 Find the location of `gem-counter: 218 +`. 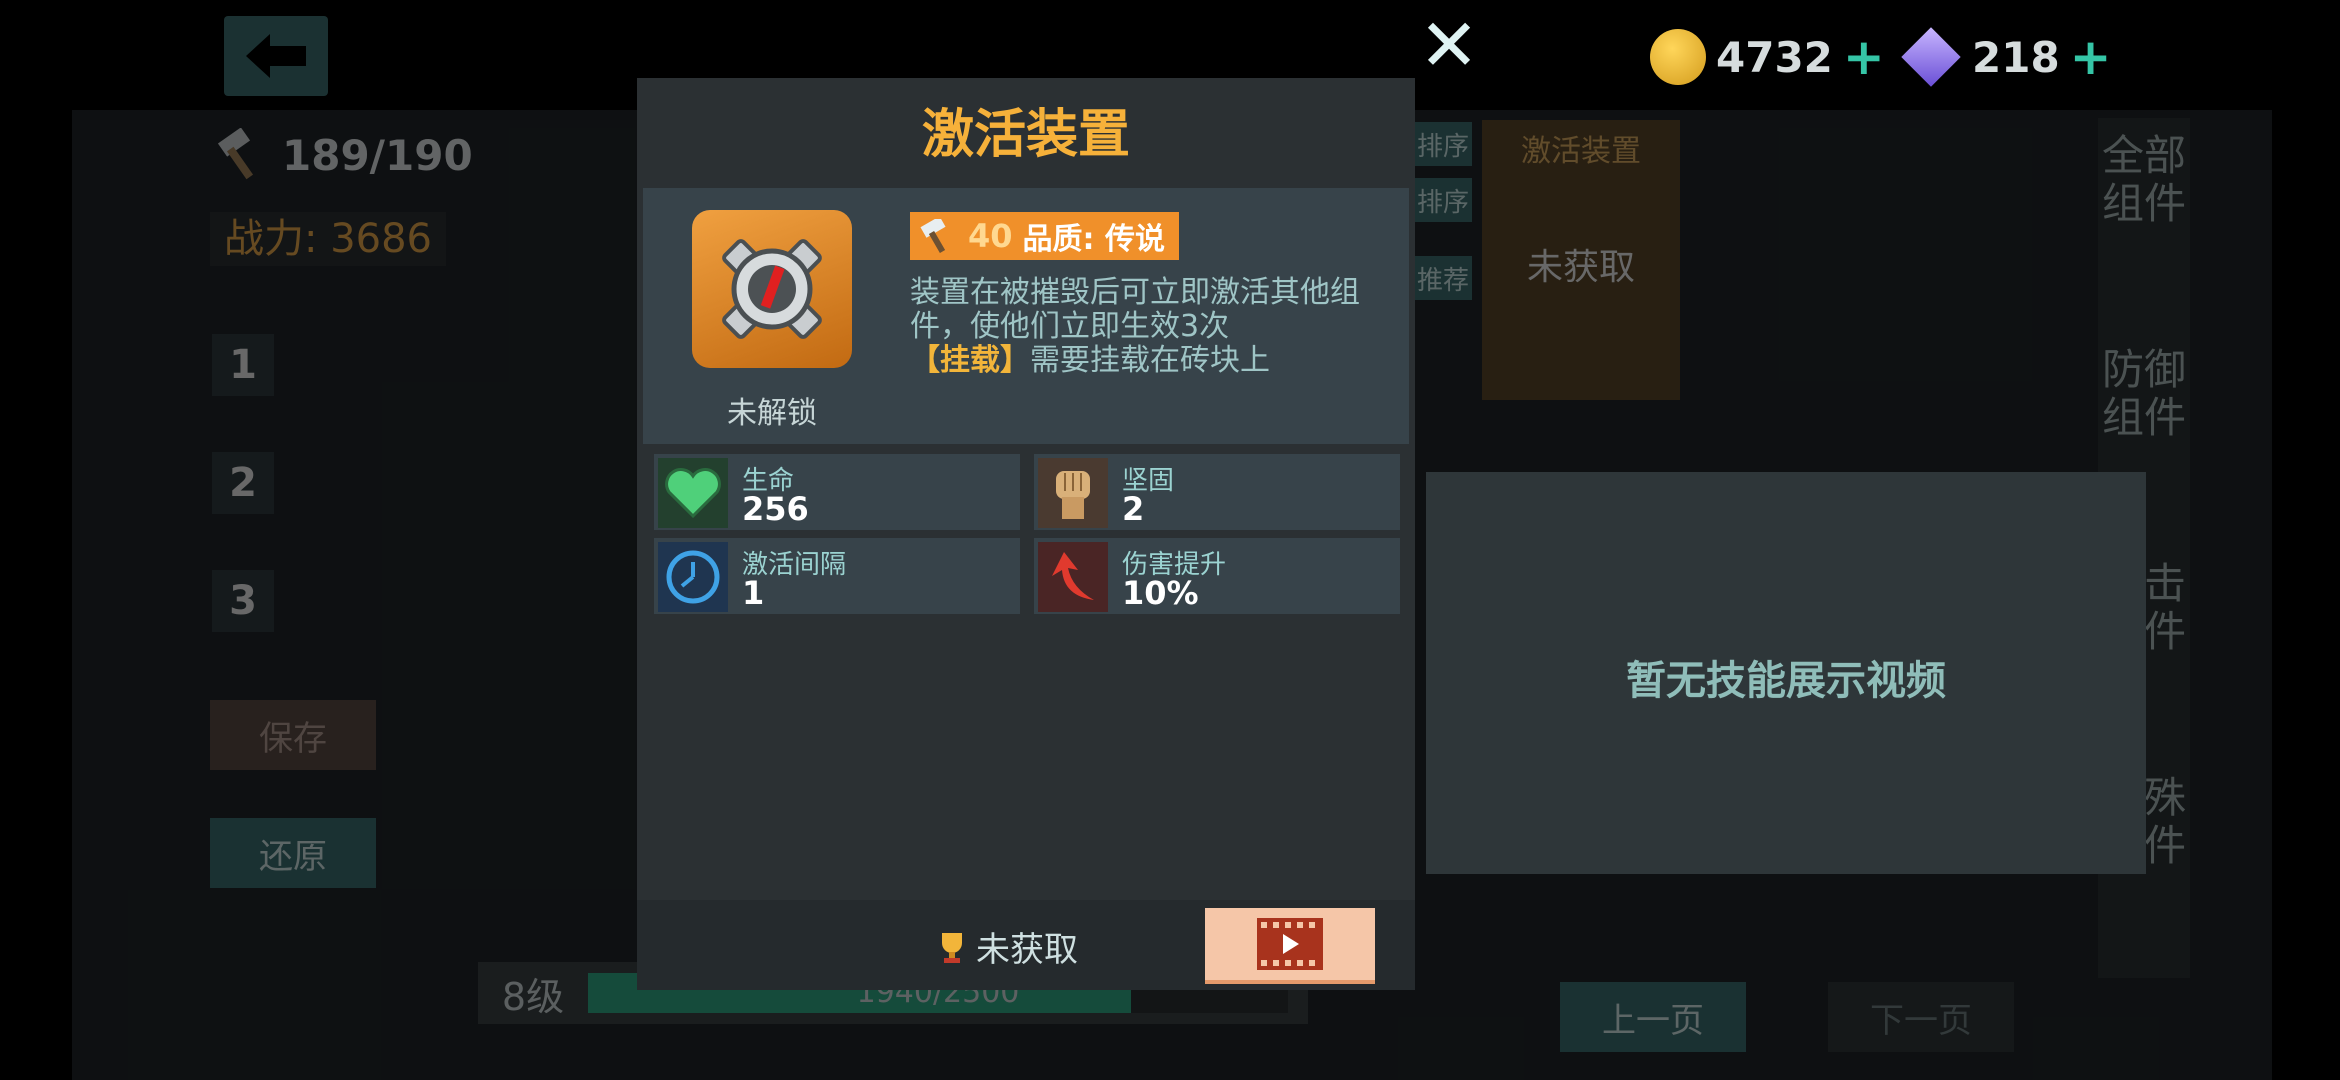

gem-counter: 218 + is located at coordinates (2006, 57).